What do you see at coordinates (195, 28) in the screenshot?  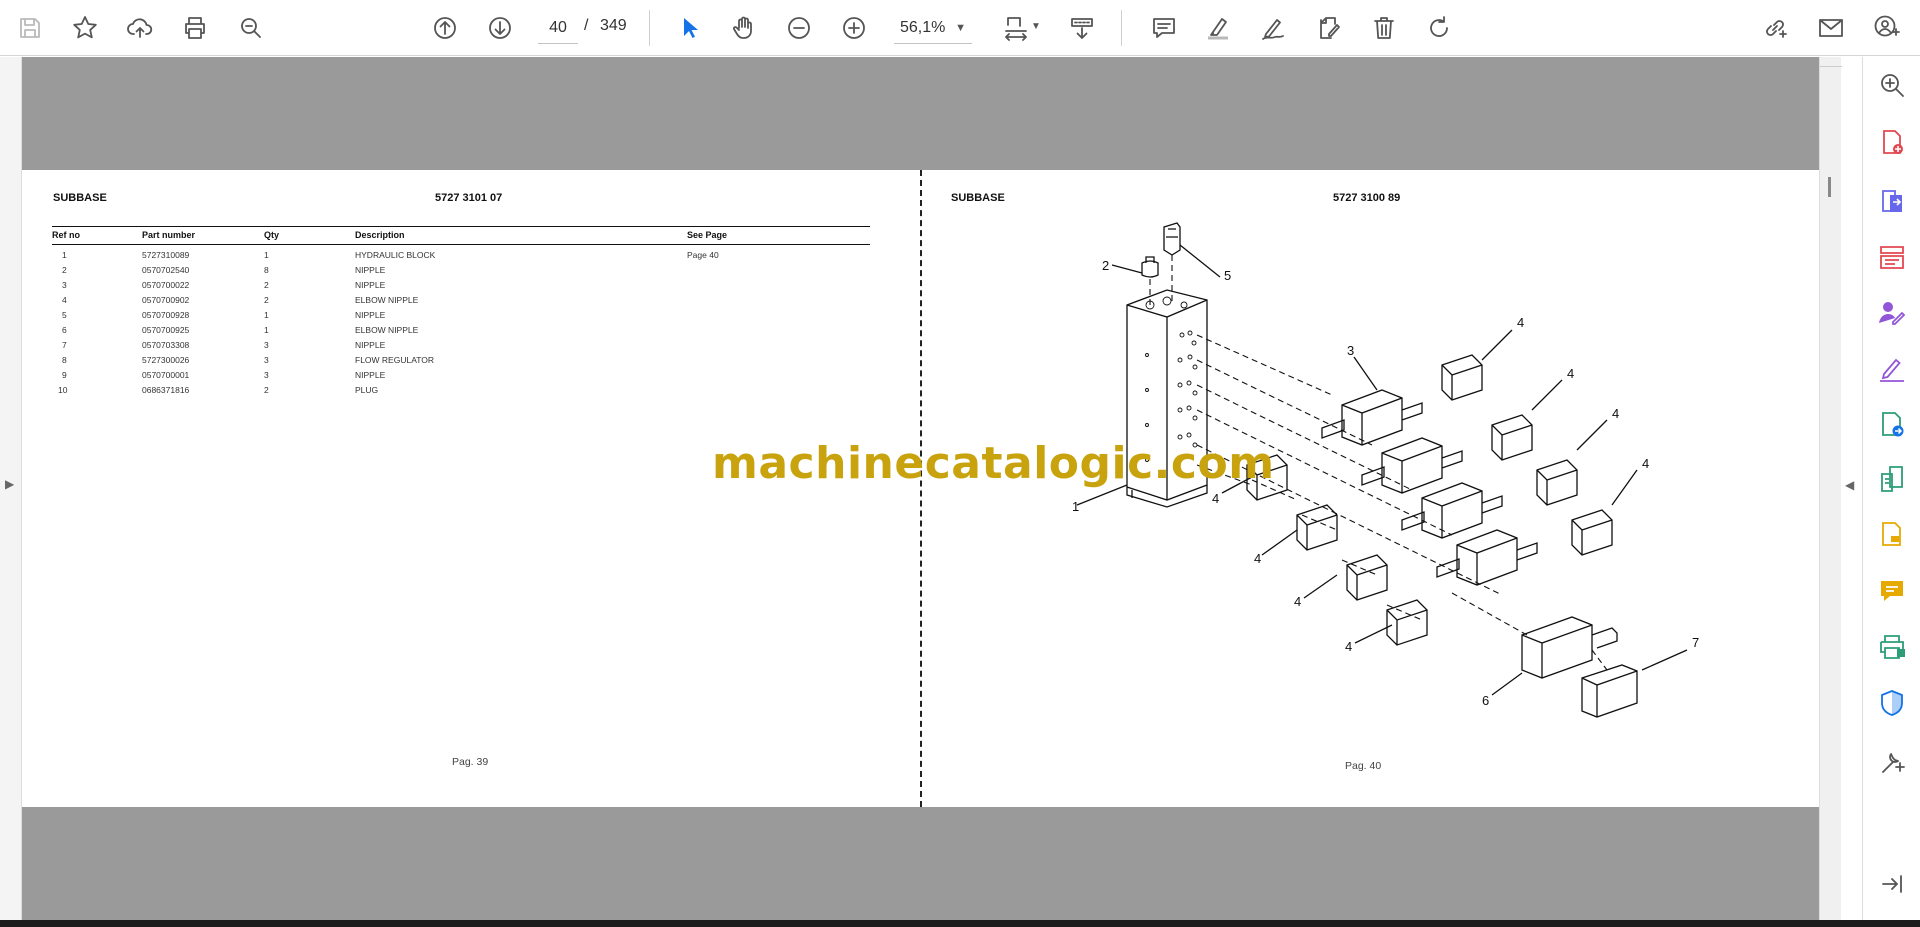 I see `print-icon` at bounding box center [195, 28].